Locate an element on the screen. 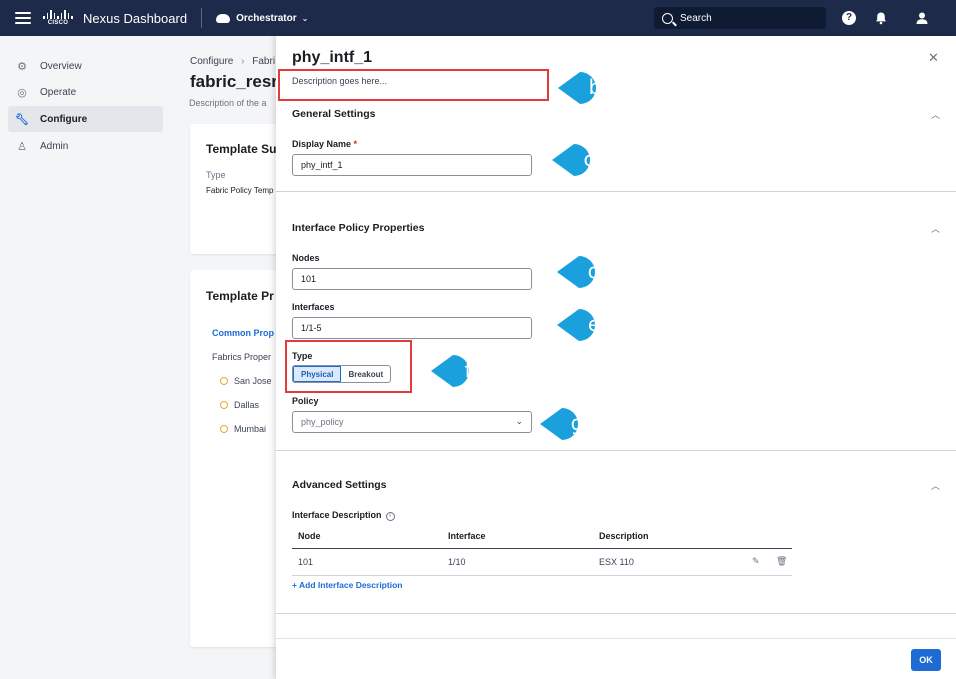 This screenshot has width=956, height=679. ok-button: OK is located at coordinates (926, 660).